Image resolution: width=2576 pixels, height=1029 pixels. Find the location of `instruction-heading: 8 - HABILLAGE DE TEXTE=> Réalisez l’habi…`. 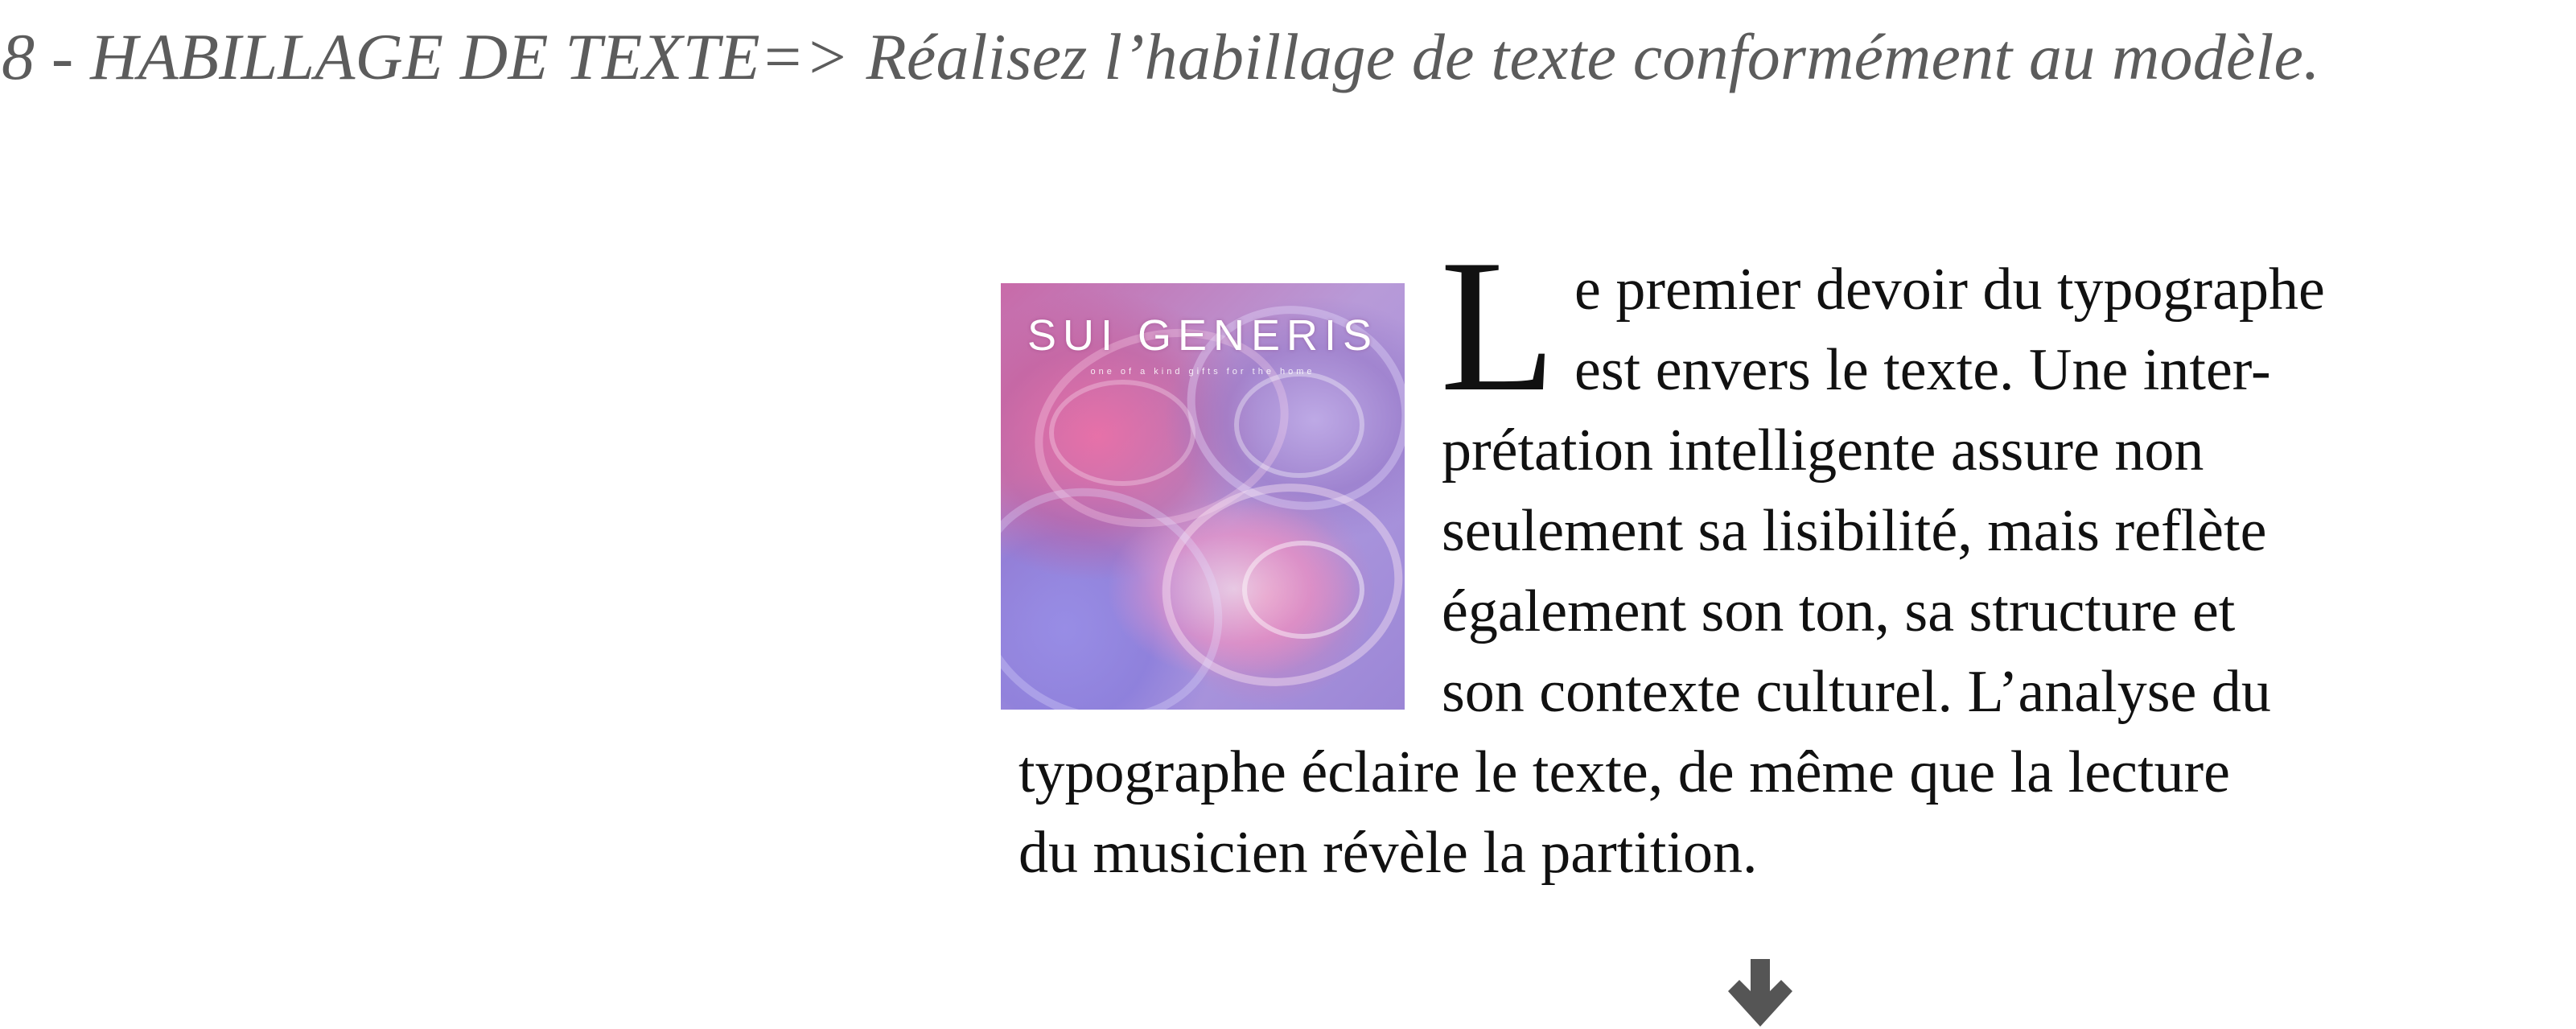

instruction-heading: 8 - HABILLAGE DE TEXTE=> Réalisez l’habi… is located at coordinates (1161, 56).